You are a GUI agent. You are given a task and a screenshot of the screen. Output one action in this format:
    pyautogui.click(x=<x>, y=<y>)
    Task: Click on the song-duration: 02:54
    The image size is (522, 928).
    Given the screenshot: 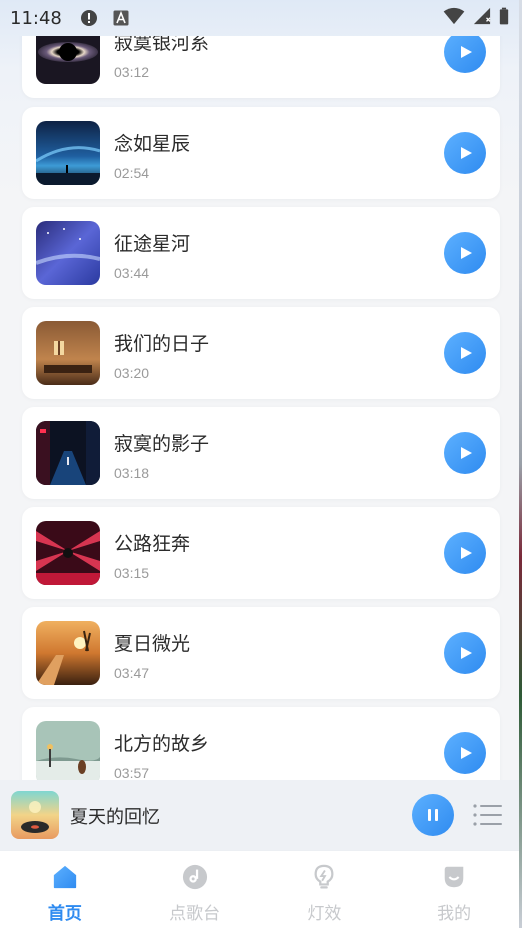 What is the action you would take?
    pyautogui.click(x=132, y=173)
    